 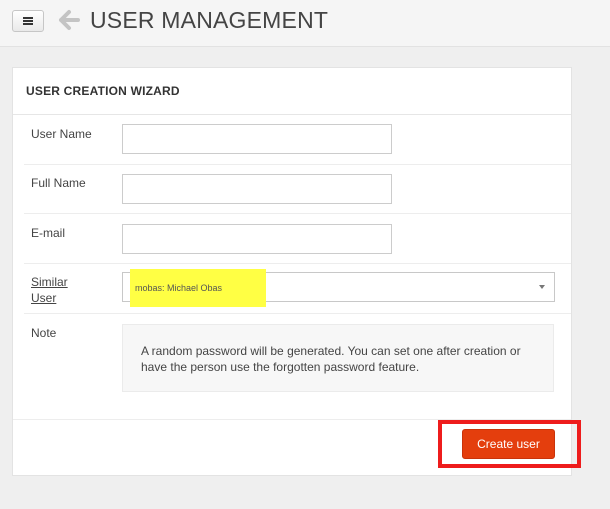 I want to click on page-title: USER MANAGEMENT, so click(x=209, y=20).